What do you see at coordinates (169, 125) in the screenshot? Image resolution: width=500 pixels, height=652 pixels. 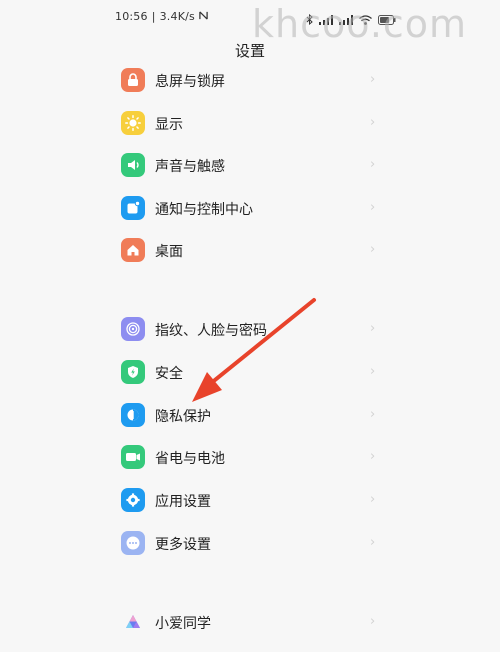 I see `settings-item-label: 显示` at bounding box center [169, 125].